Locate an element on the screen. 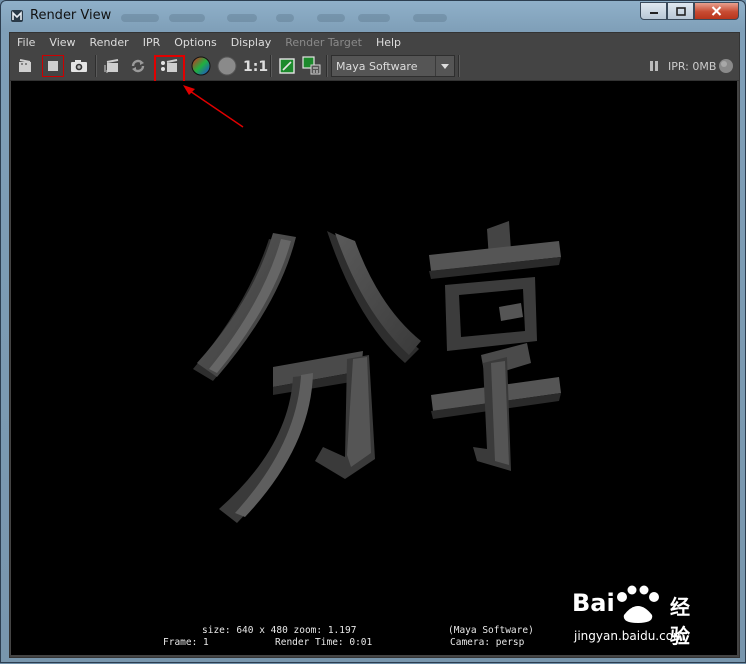 This screenshot has height=664, width=746. display-alpha-button is located at coordinates (227, 66).